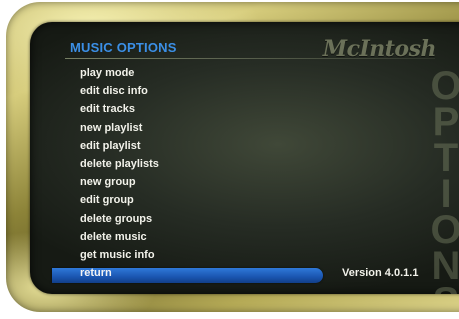  I want to click on menu-item-delete-playlists: delete playlists, so click(180, 164).